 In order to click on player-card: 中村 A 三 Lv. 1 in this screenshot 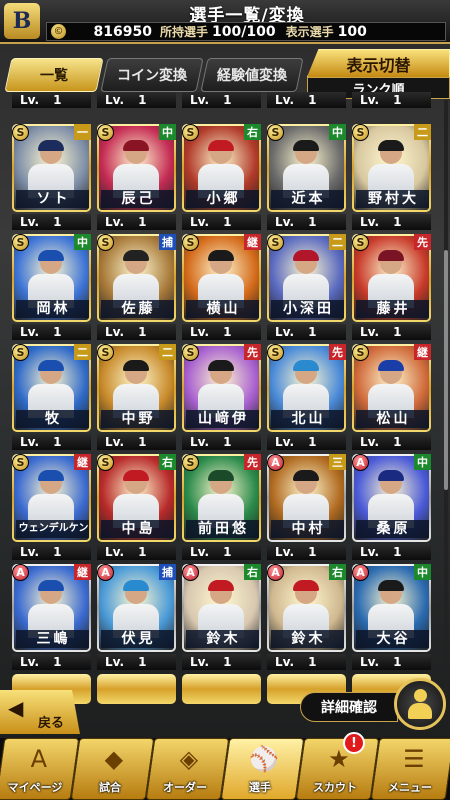, I will do `click(306, 507)`.